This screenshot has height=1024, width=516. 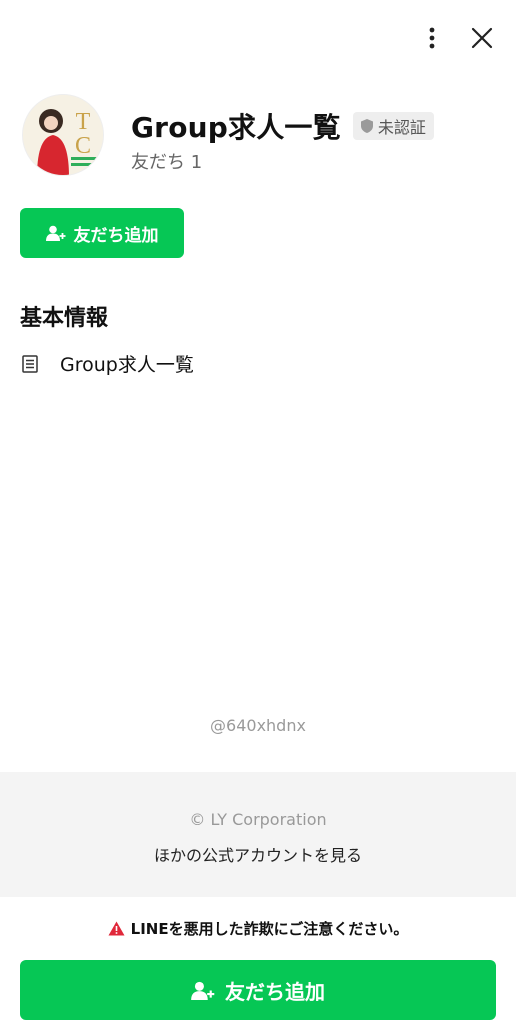 What do you see at coordinates (63, 135) in the screenshot?
I see `avatar: T C` at bounding box center [63, 135].